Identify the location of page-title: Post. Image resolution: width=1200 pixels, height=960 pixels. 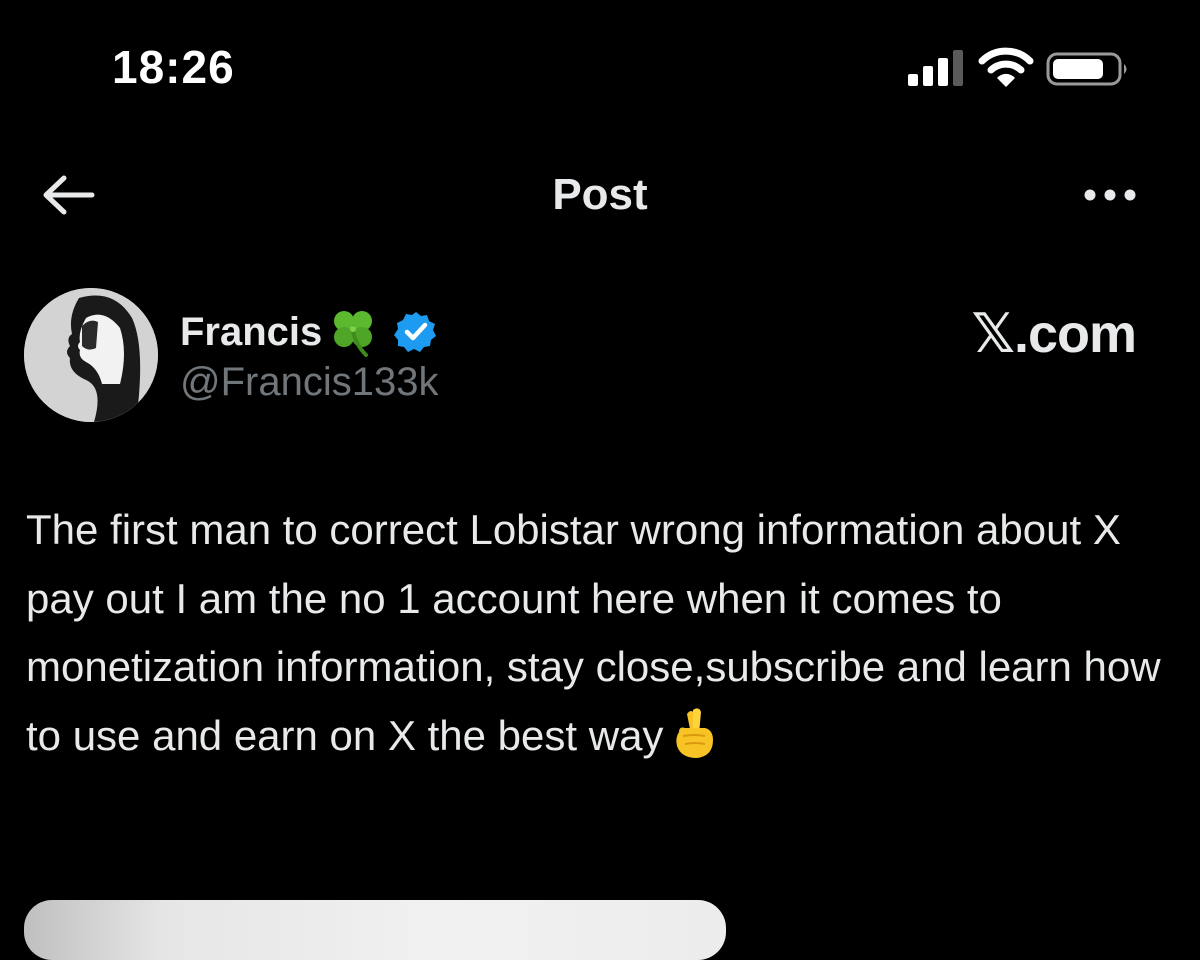
(600, 194).